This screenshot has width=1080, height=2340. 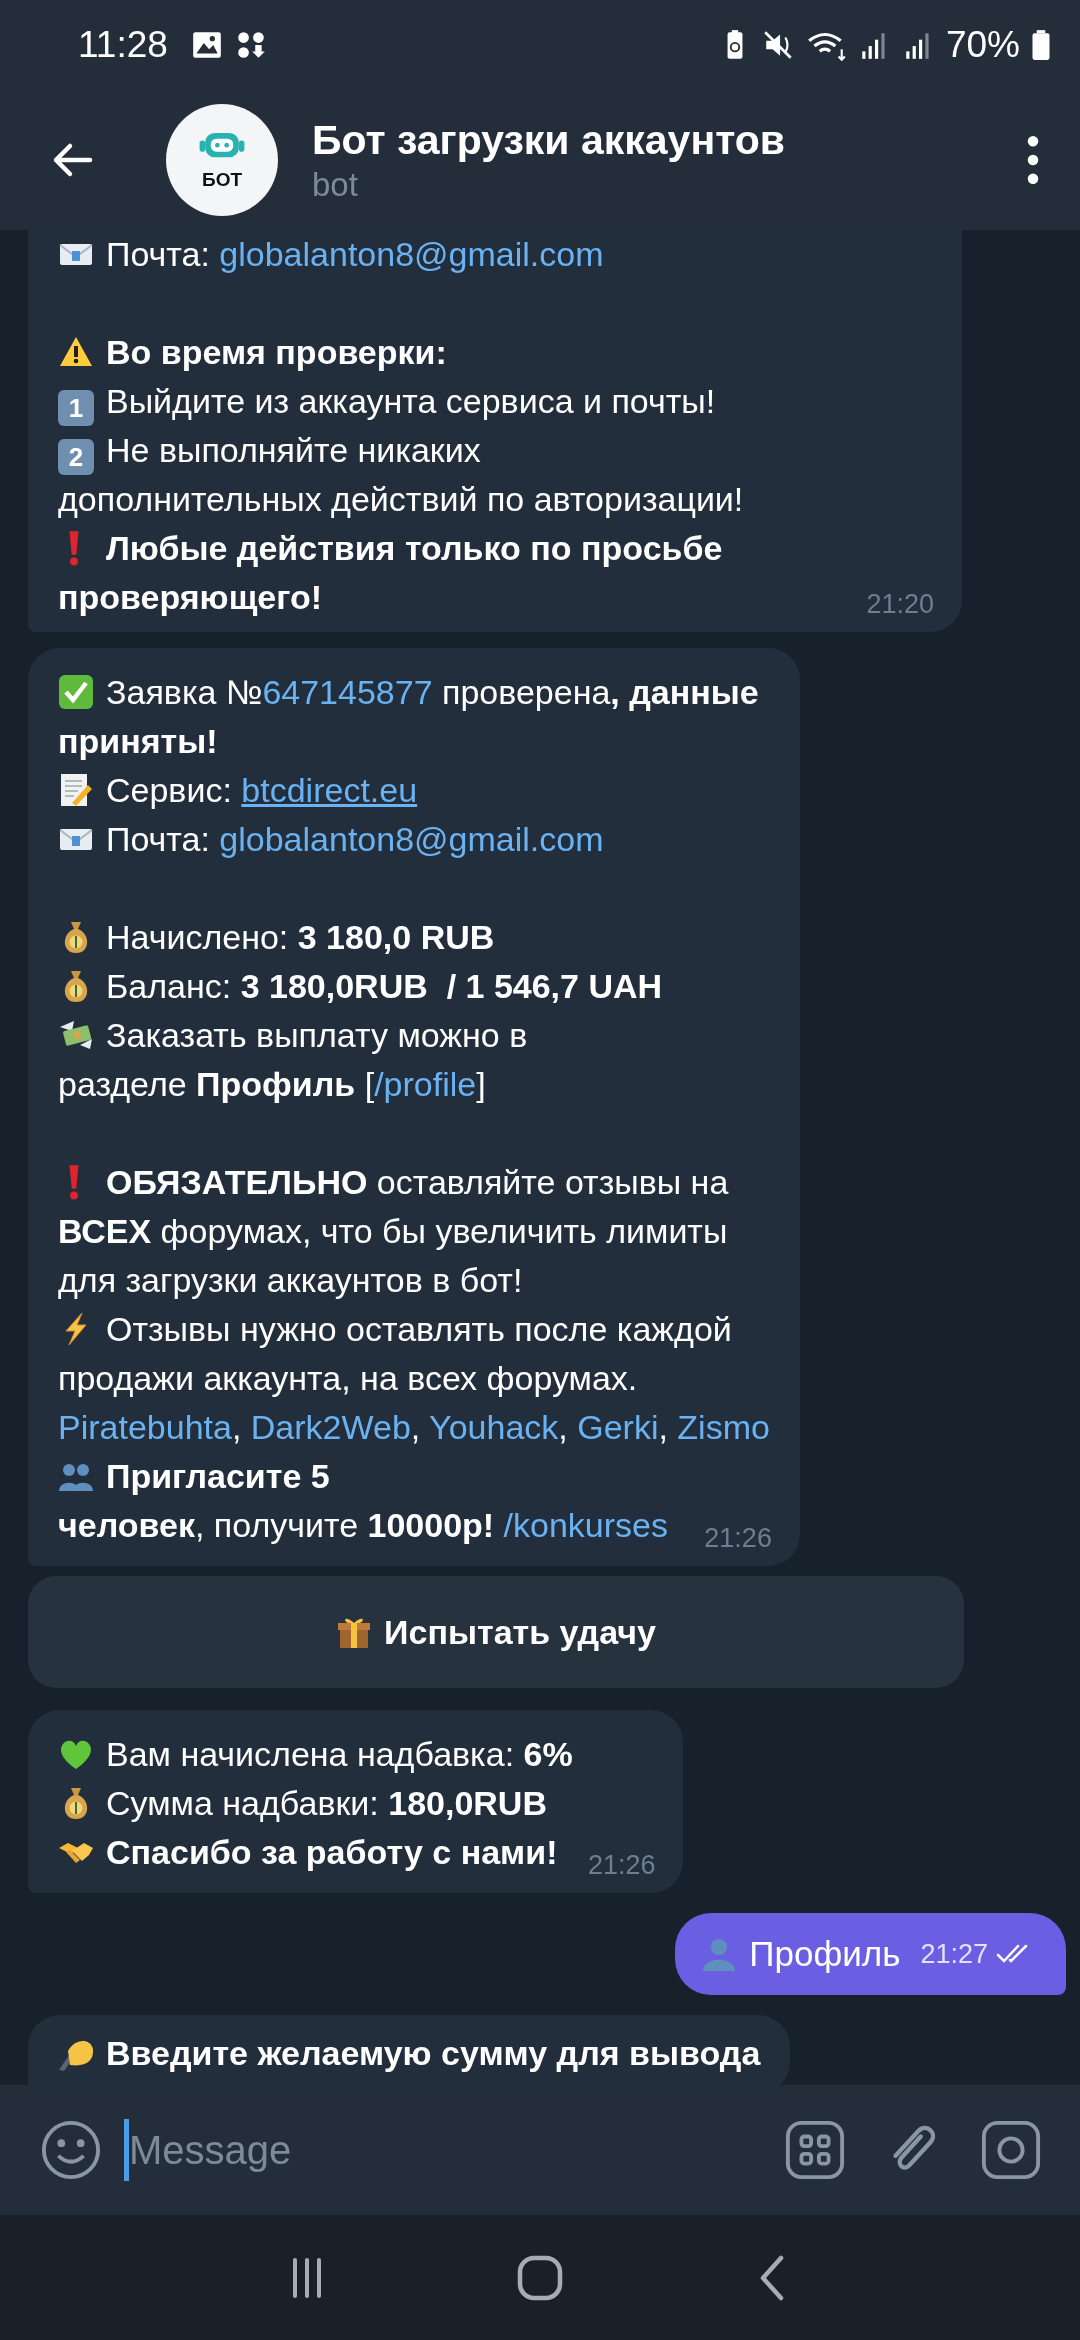 What do you see at coordinates (347, 692) in the screenshot?
I see `link: 647145877` at bounding box center [347, 692].